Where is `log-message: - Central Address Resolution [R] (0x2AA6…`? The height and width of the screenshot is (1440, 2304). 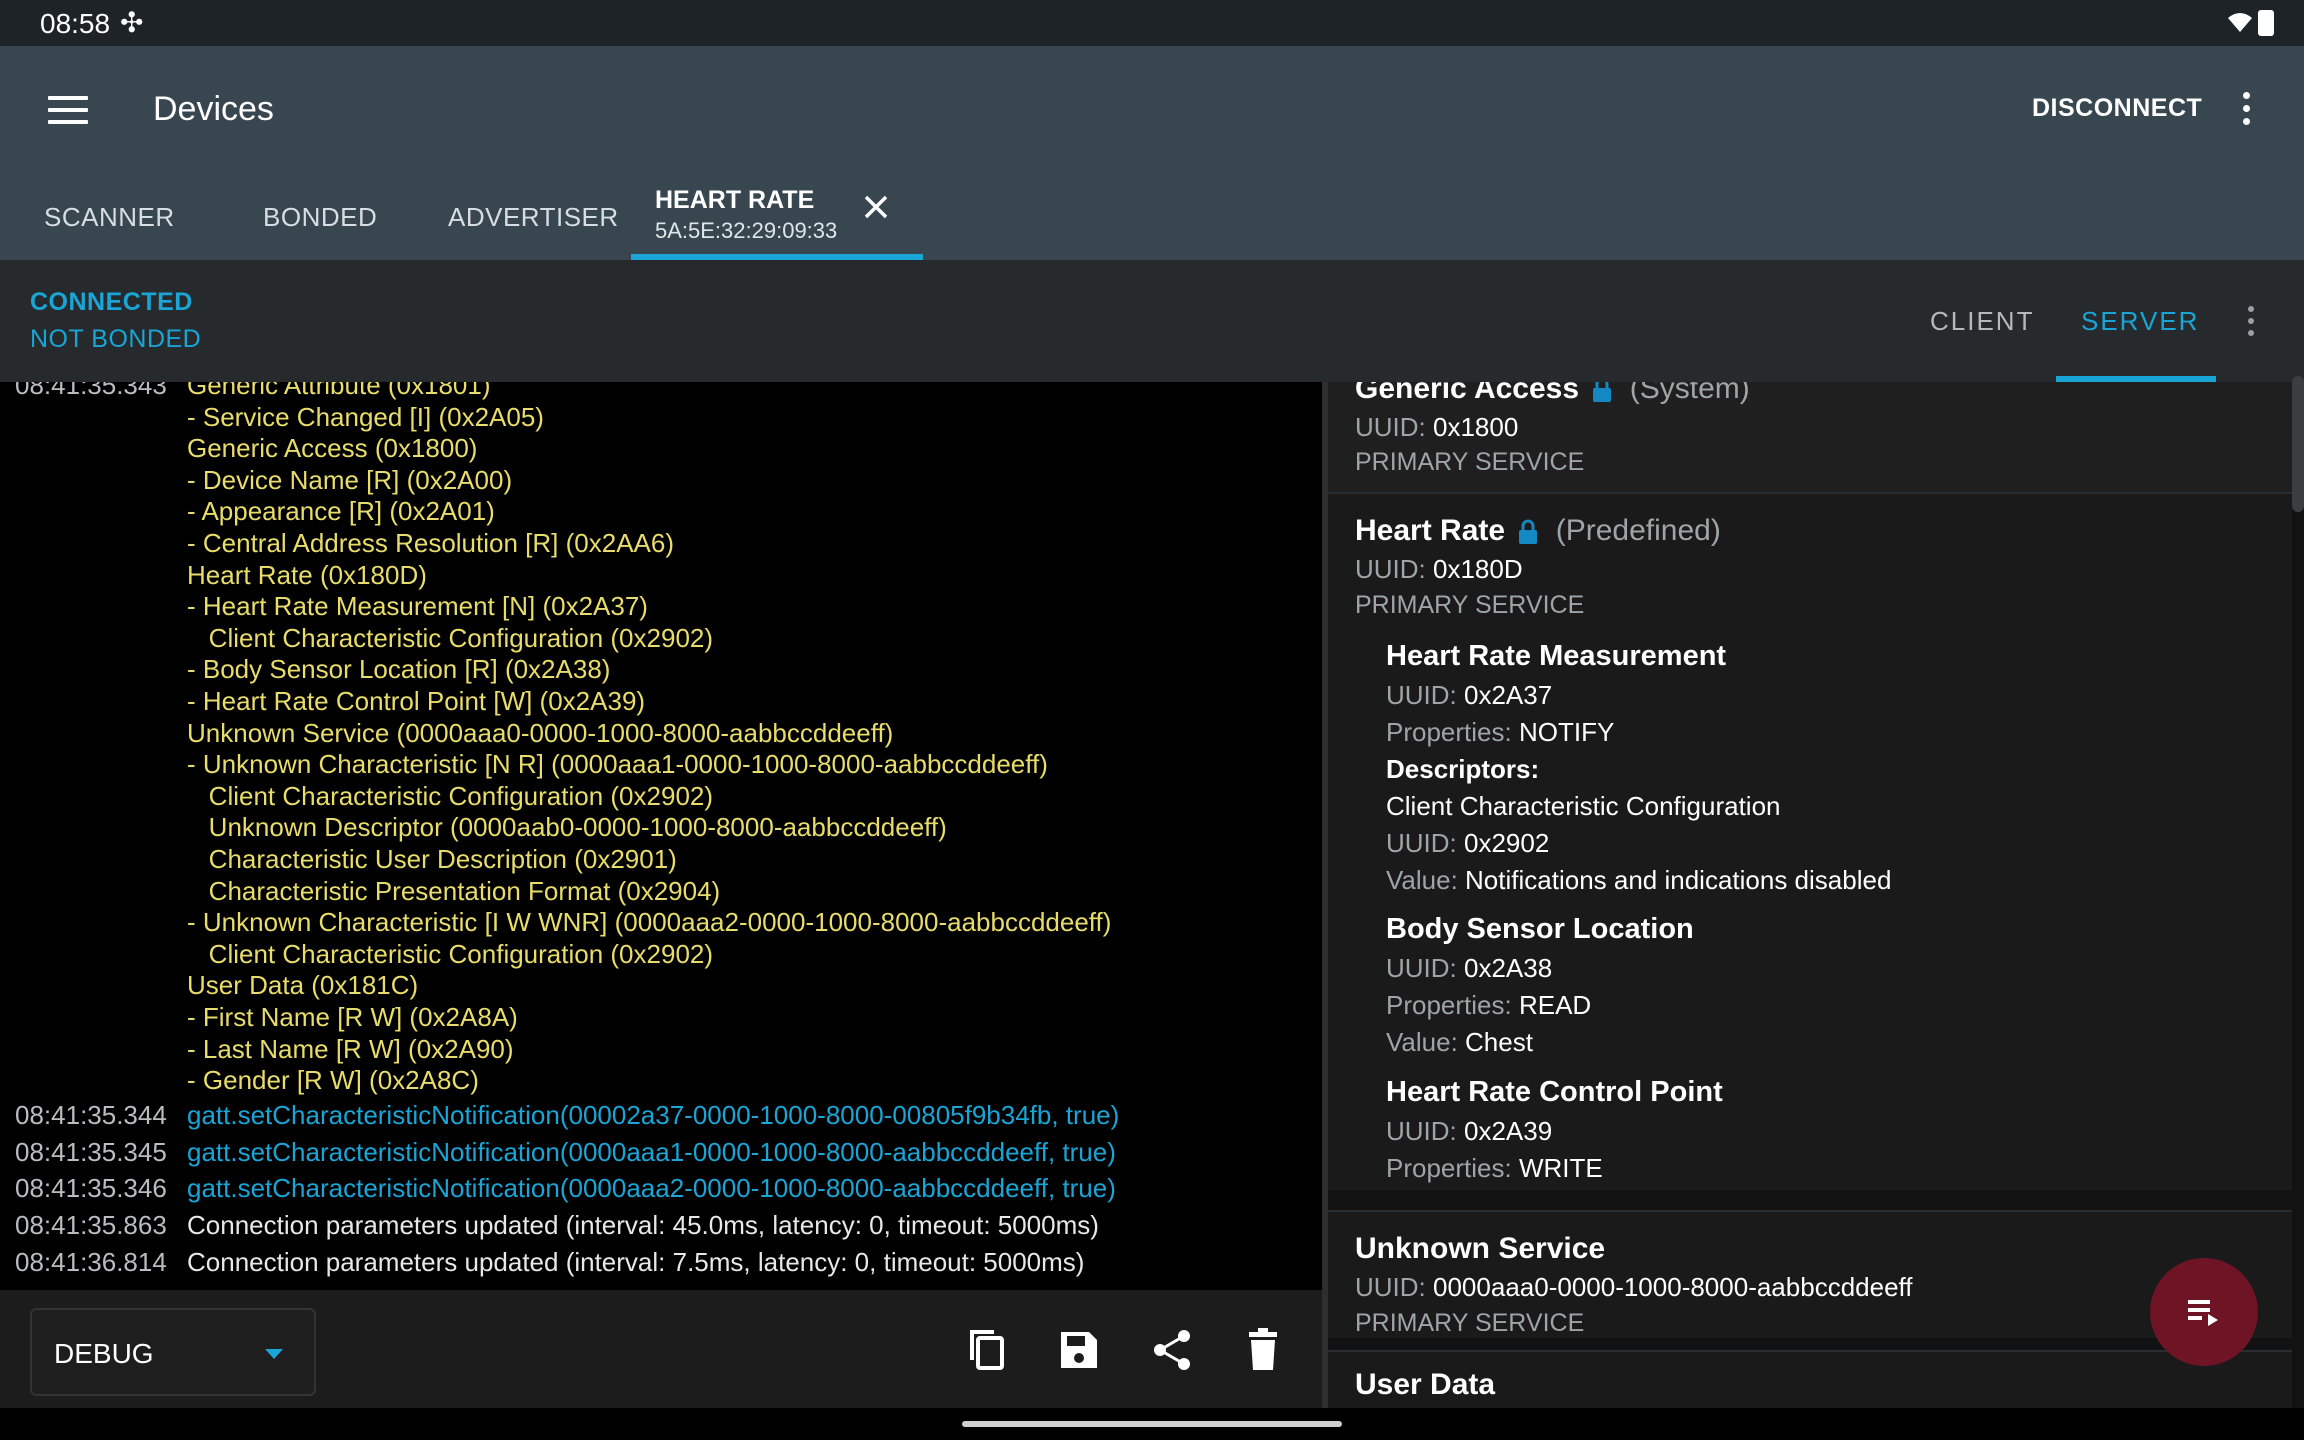
log-message: - Central Address Resolution [R] (0x2AA6… is located at coordinates (430, 543).